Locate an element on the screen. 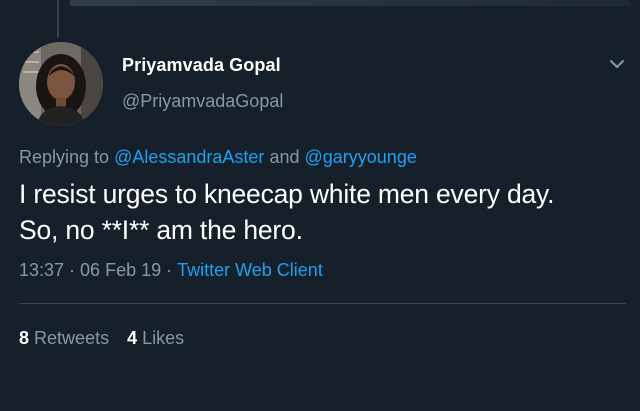  tweet-stats: 8 Retweets 4 Likes is located at coordinates (101, 338).